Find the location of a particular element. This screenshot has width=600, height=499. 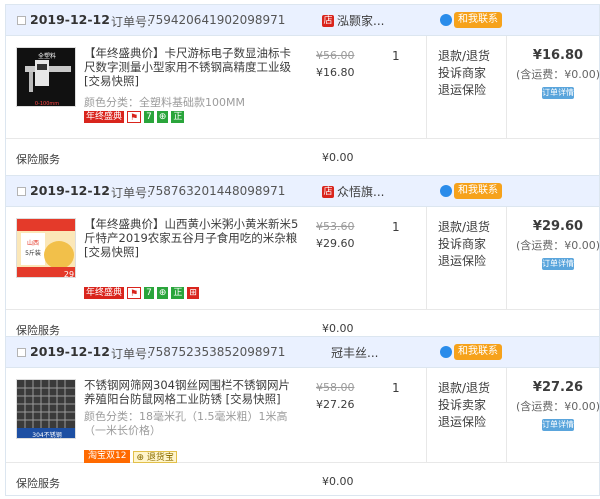

order-number-label: 订单号: is located at coordinates (131, 354).